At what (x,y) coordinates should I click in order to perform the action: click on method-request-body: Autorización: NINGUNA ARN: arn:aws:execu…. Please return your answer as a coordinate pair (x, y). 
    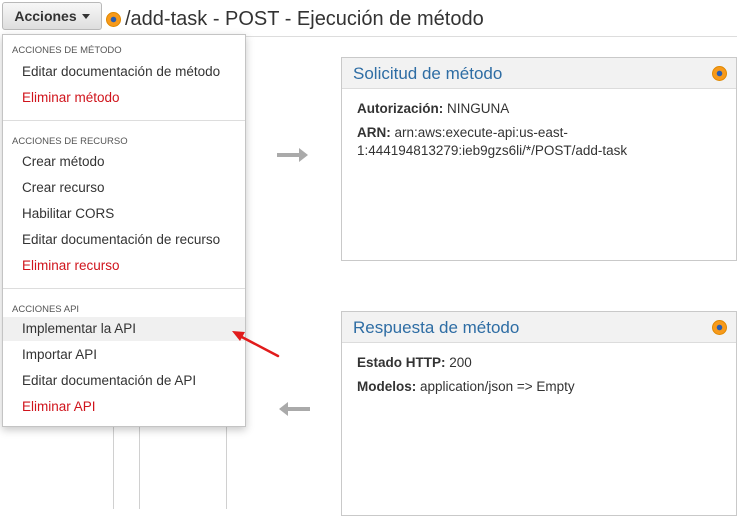
    Looking at the image, I should click on (539, 124).